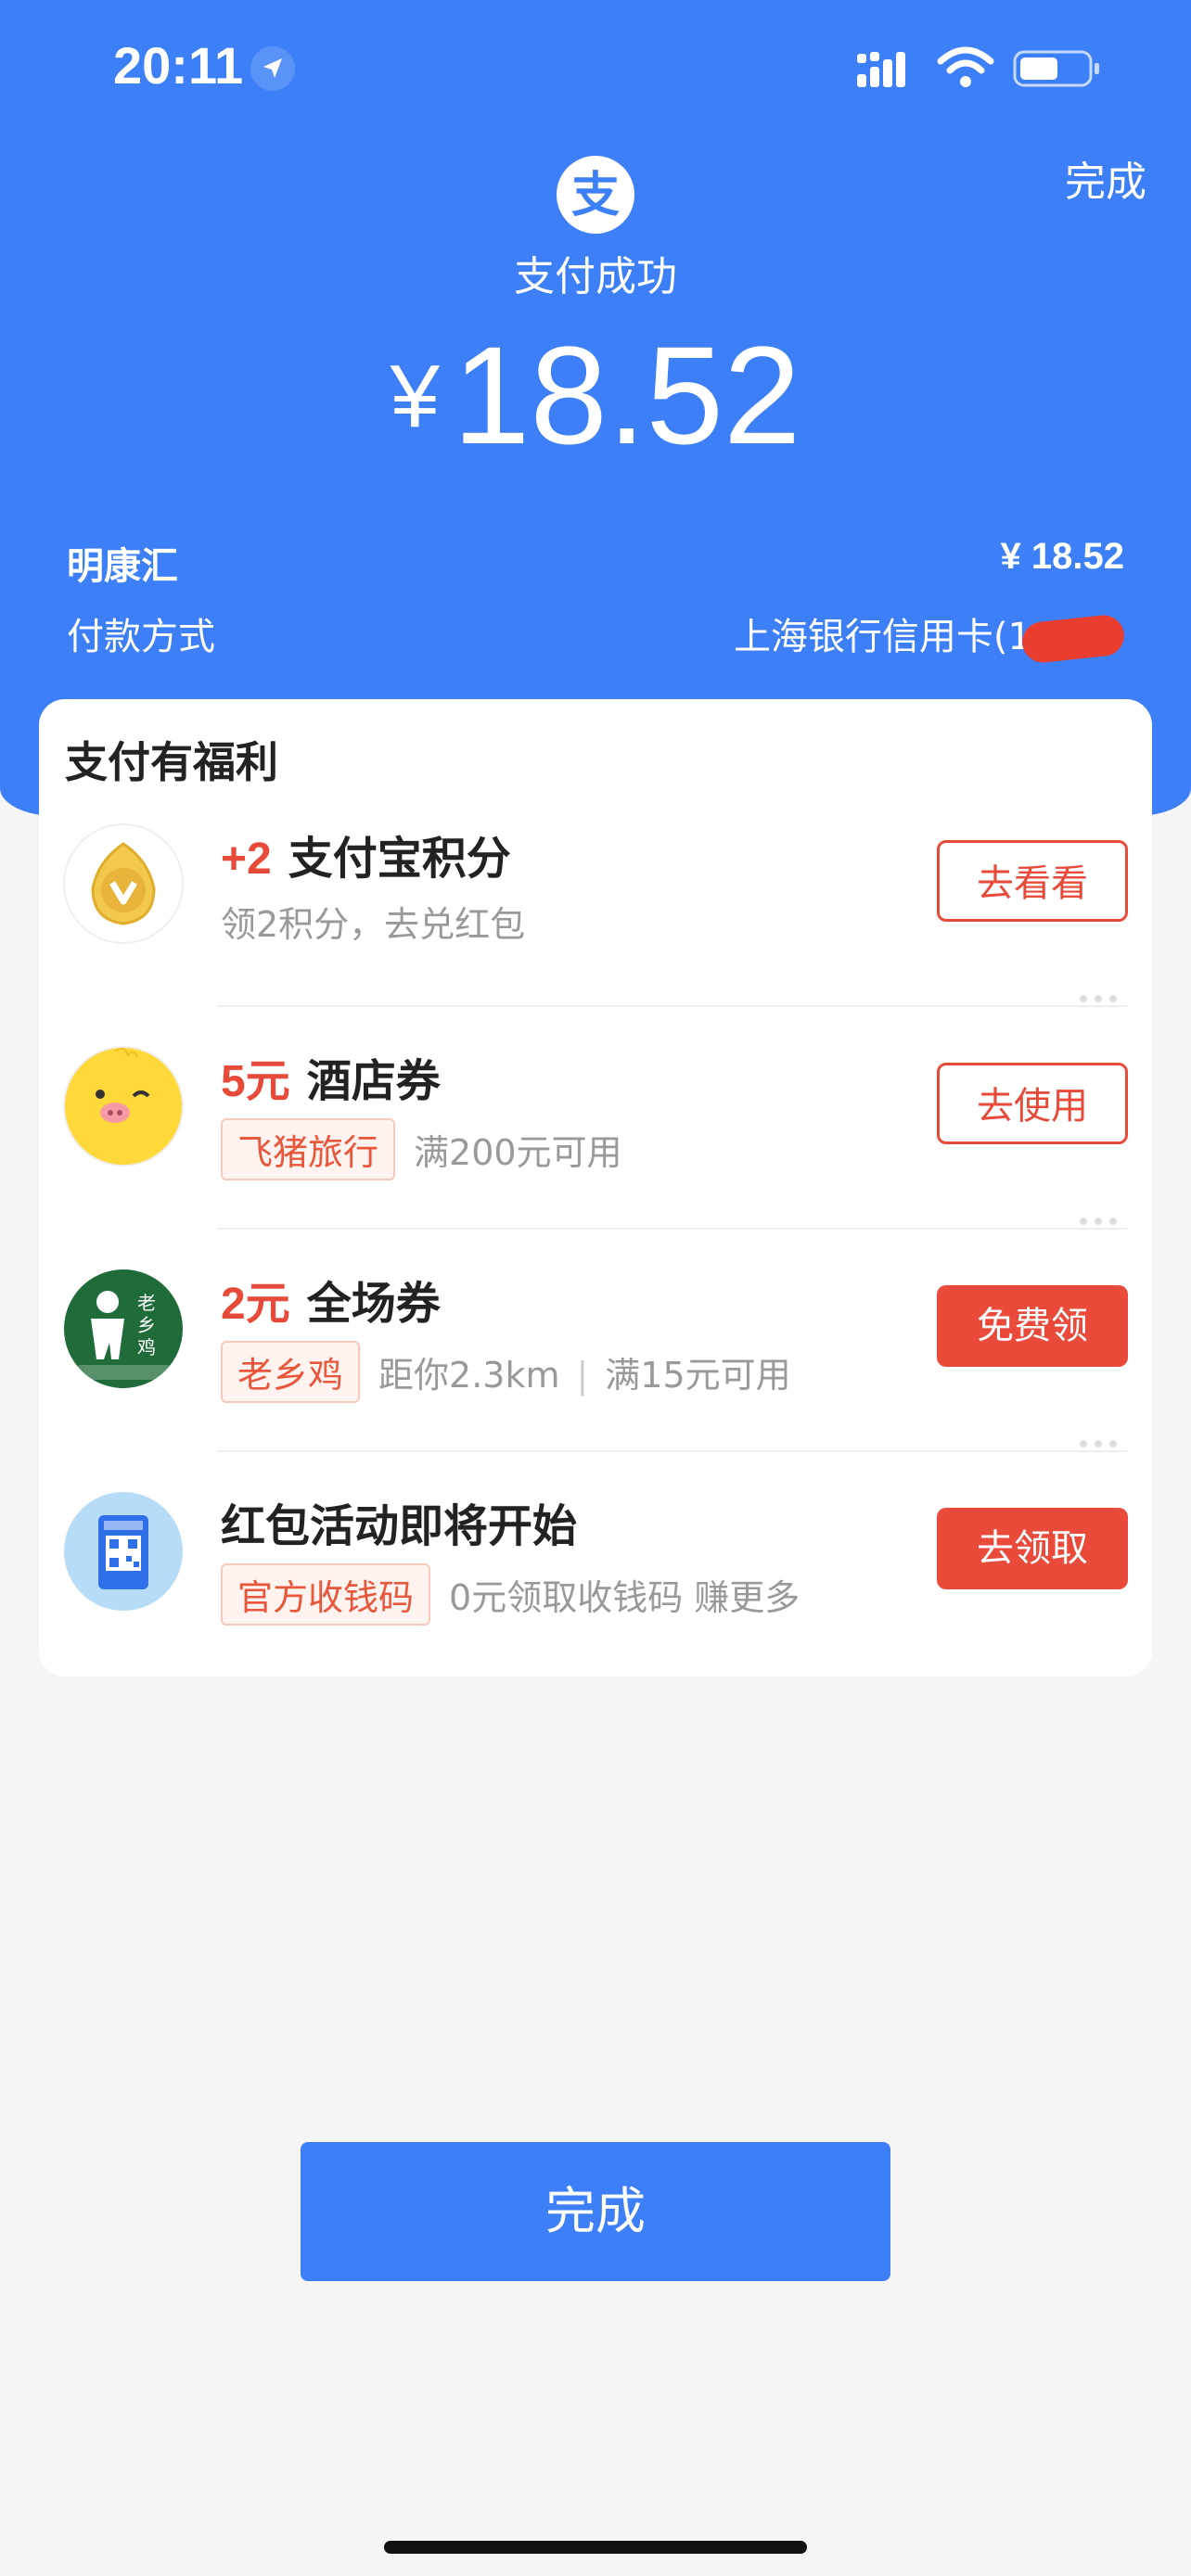 The image size is (1191, 2576). Describe the element at coordinates (255, 1304) in the screenshot. I see `benefit-highlight: 2元` at that location.